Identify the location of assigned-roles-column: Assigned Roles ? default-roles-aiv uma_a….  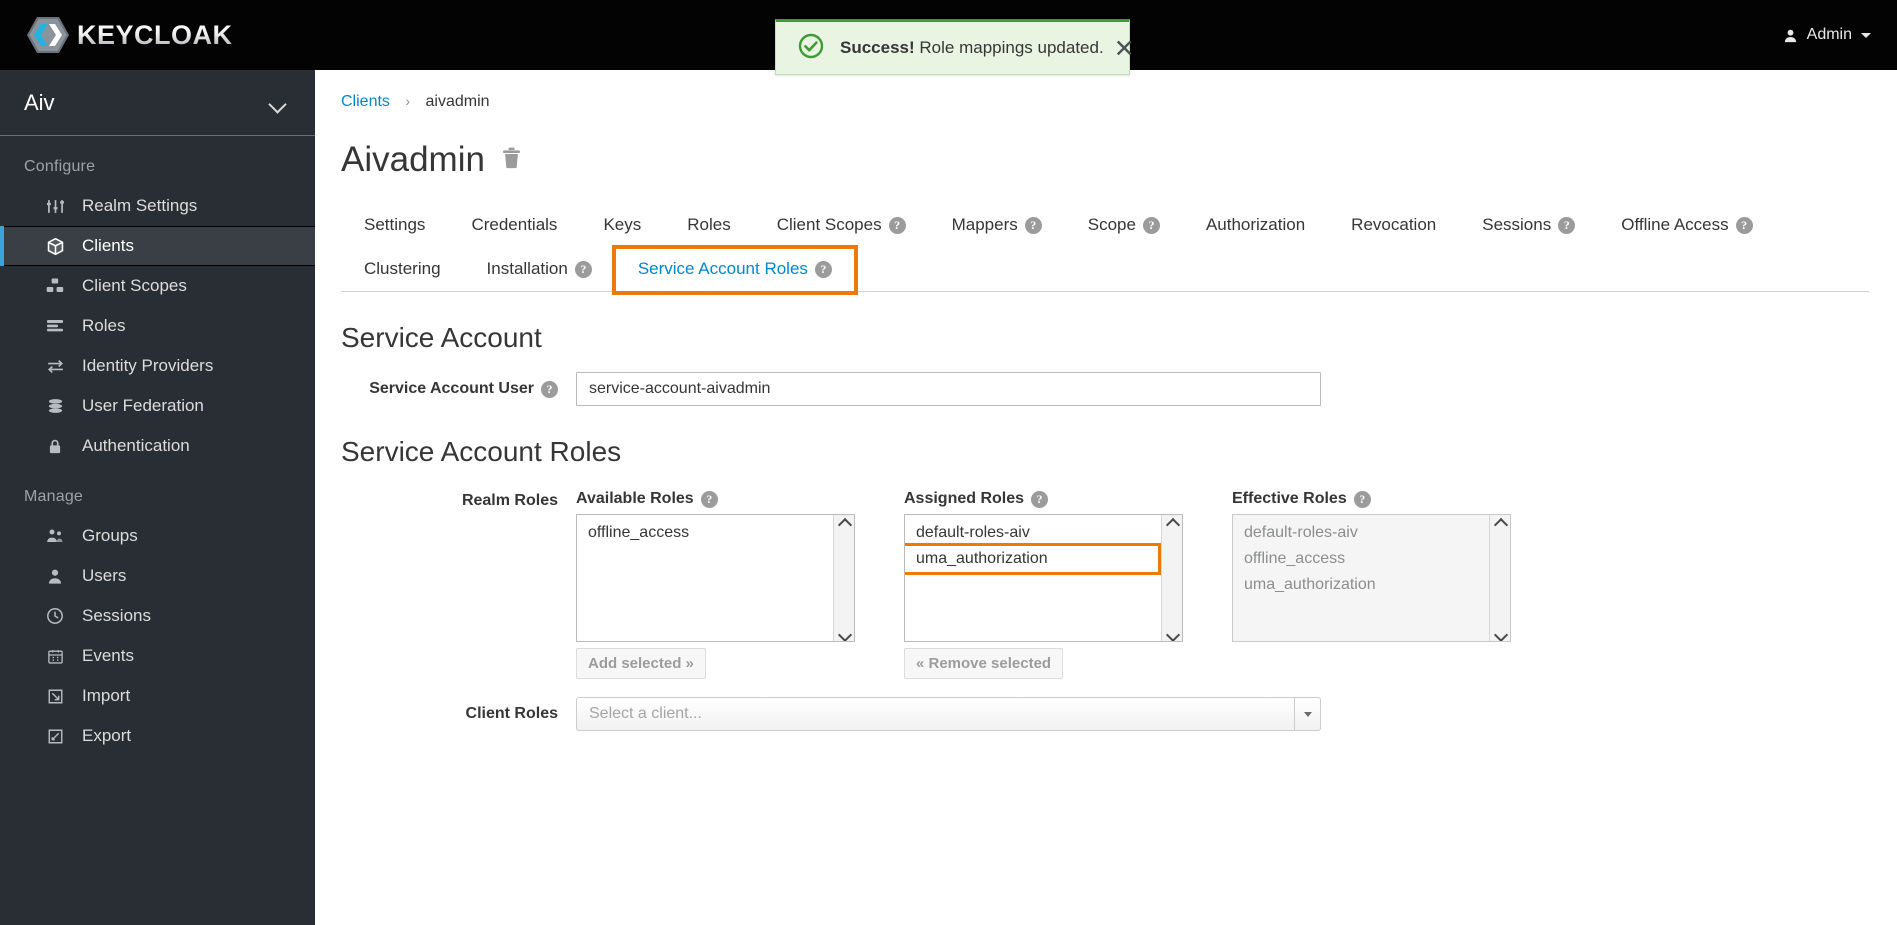
(1043, 584).